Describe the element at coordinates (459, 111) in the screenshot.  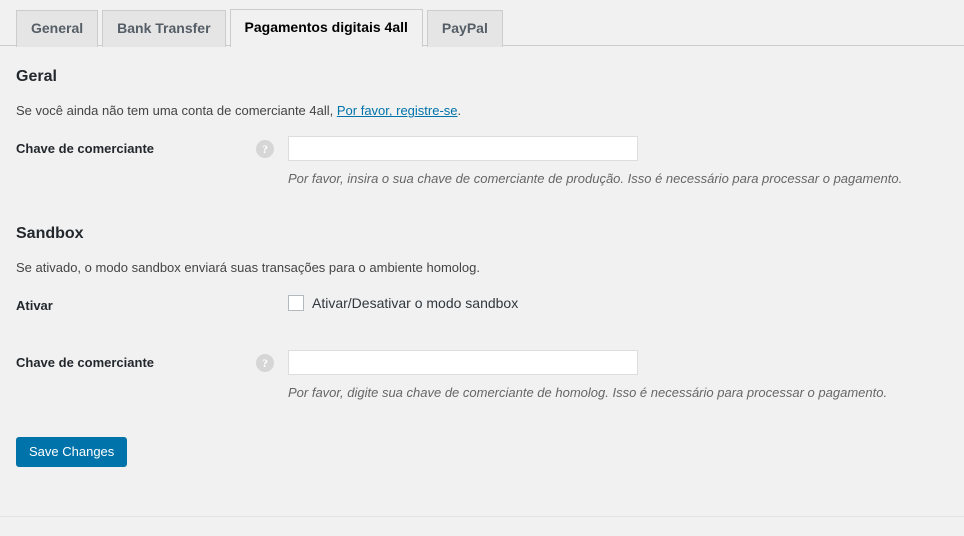
I see `geral-description-suffix: .` at that location.